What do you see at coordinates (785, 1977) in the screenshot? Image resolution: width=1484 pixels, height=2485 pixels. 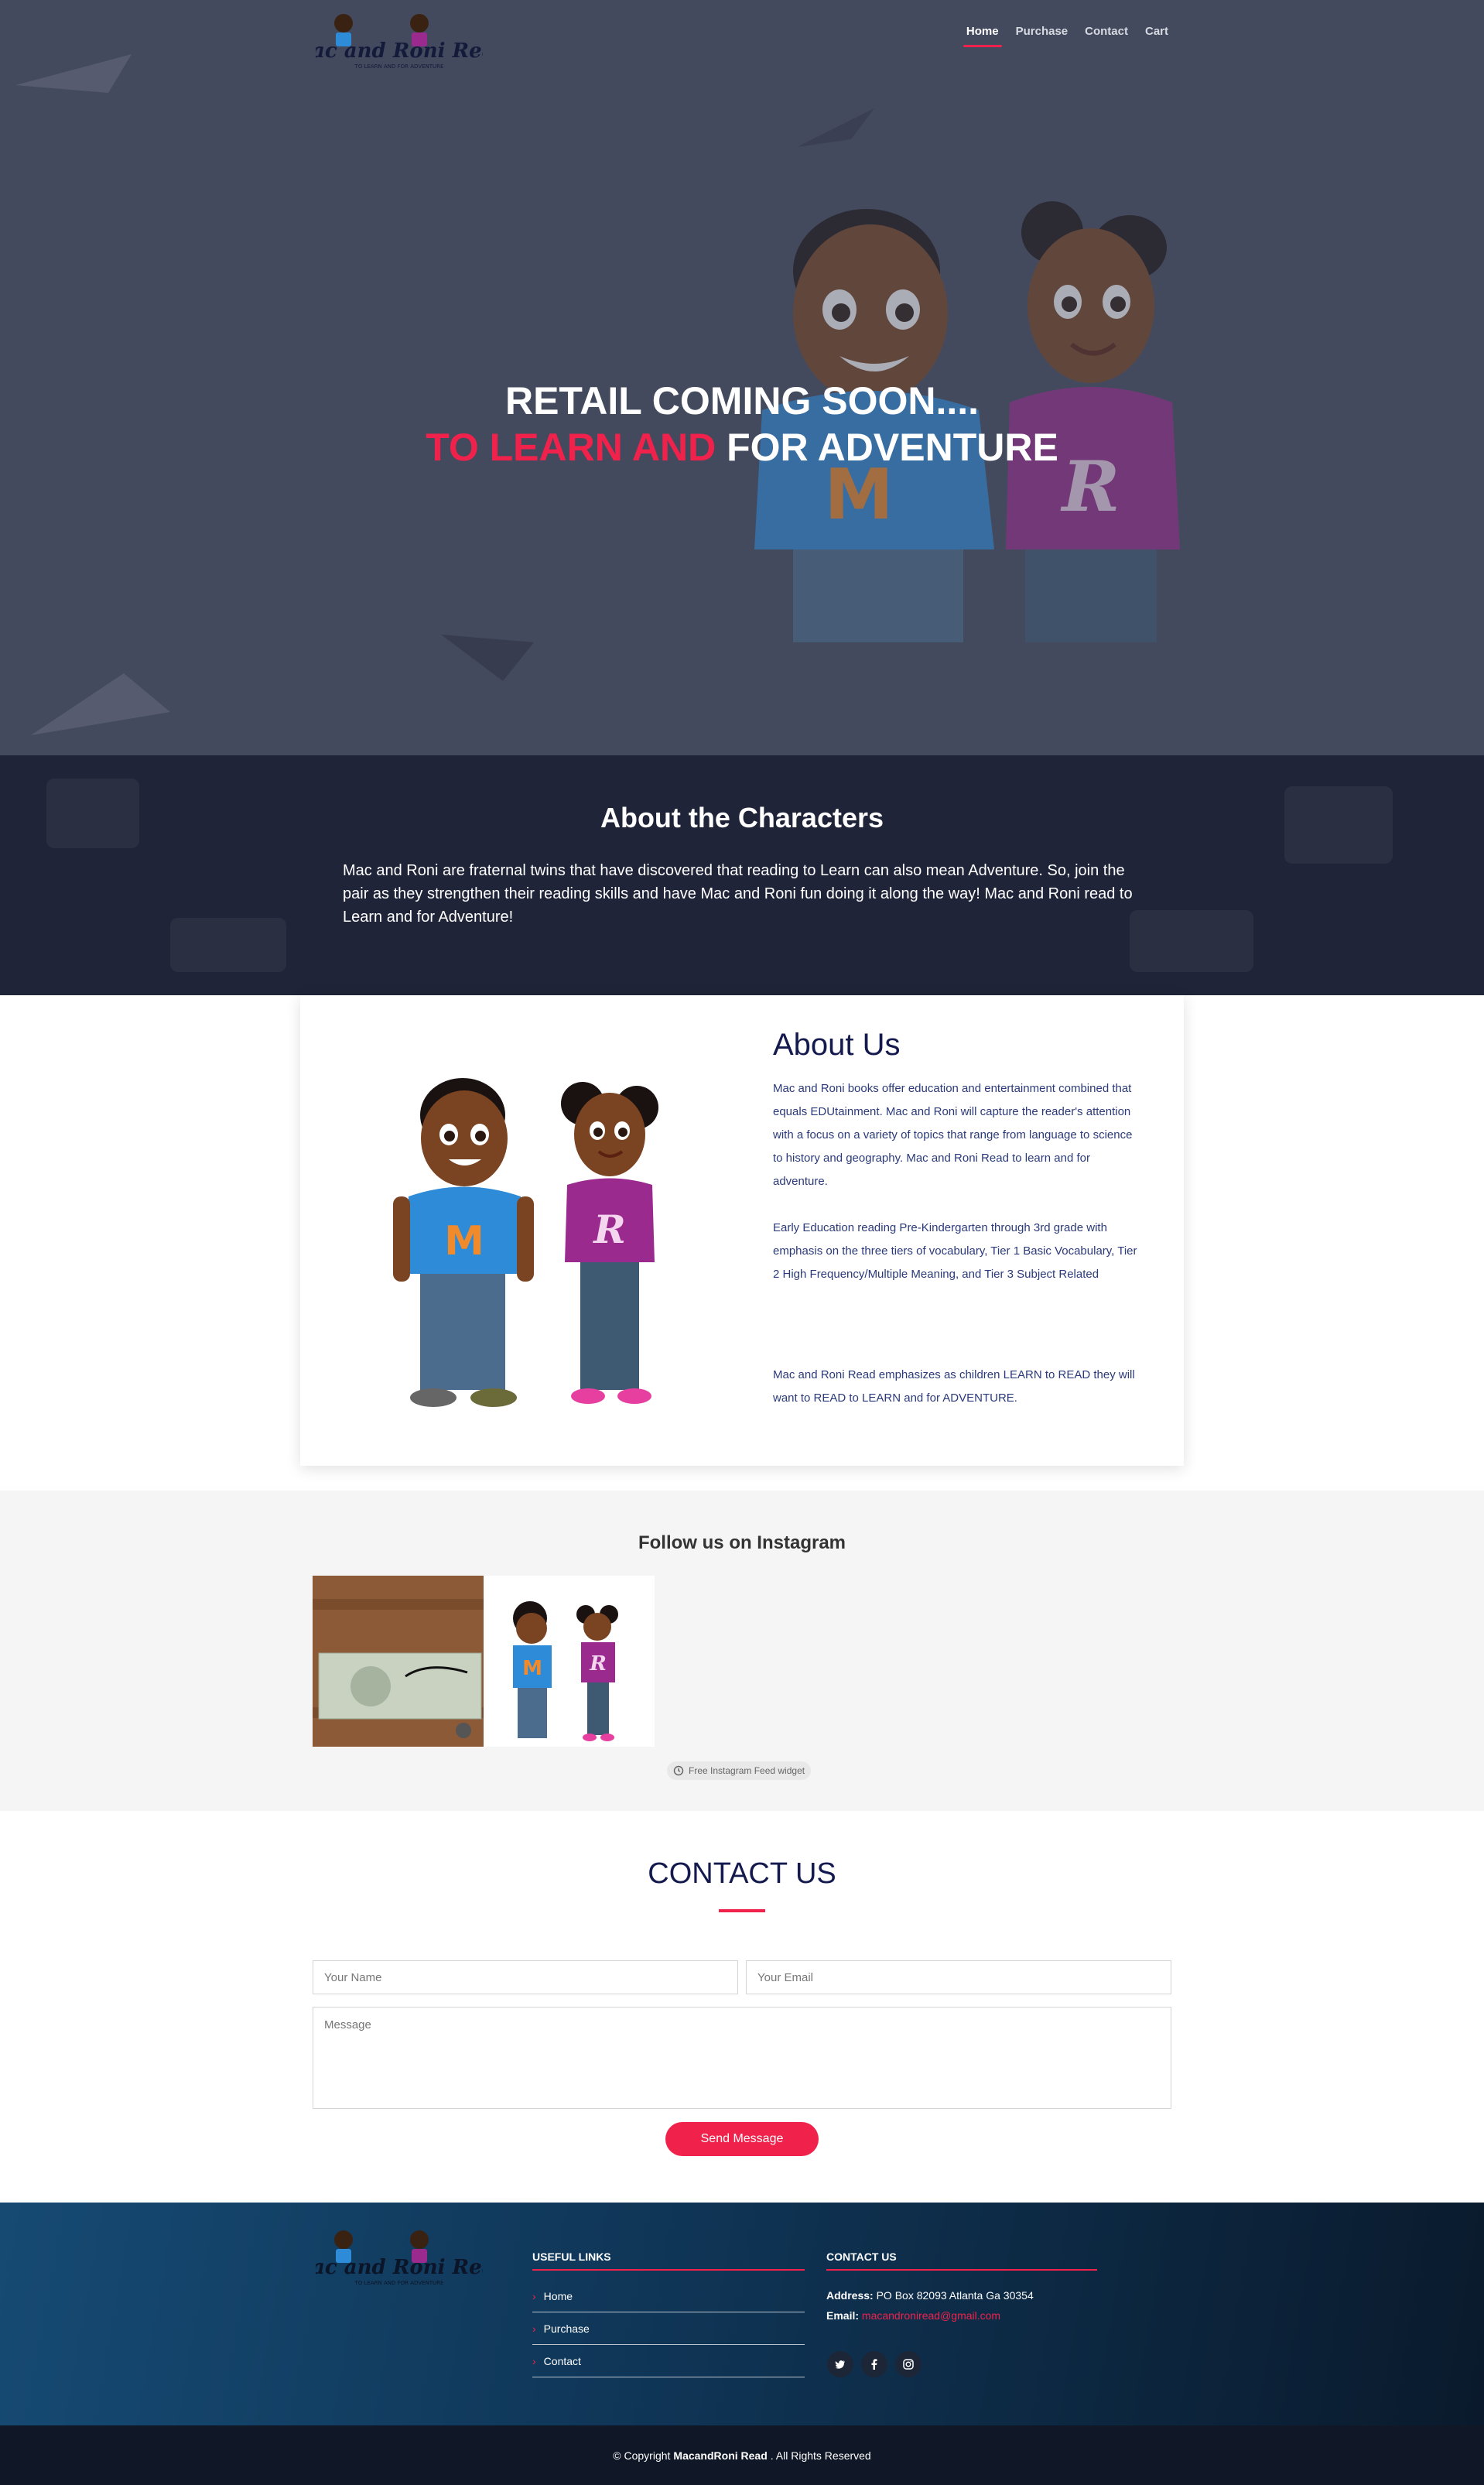 I see `email-field-placeholder: Your Email` at bounding box center [785, 1977].